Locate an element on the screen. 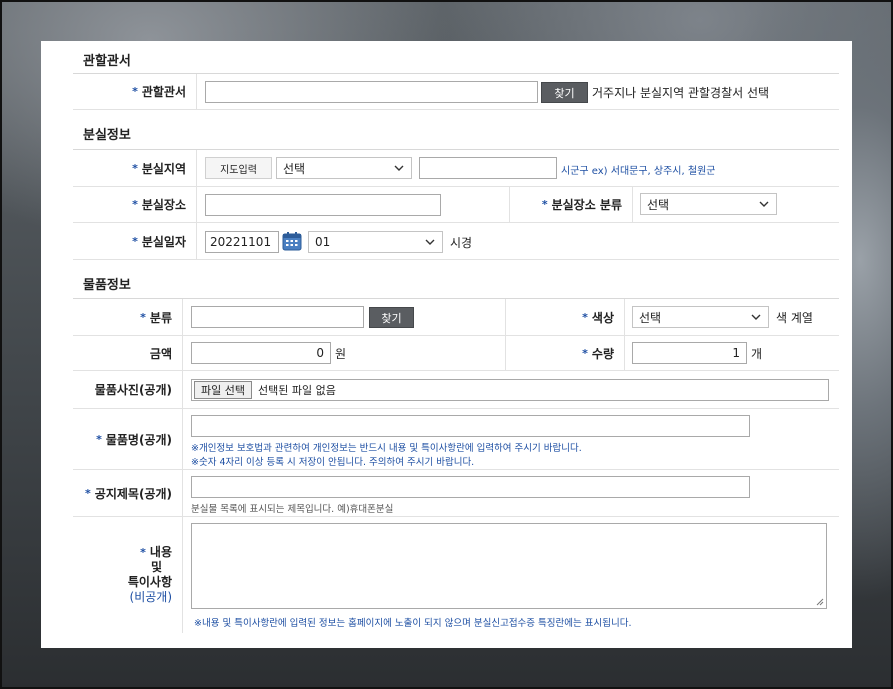  loss-date-row: * 분실일자 20221101 01 시경 is located at coordinates (456, 241).